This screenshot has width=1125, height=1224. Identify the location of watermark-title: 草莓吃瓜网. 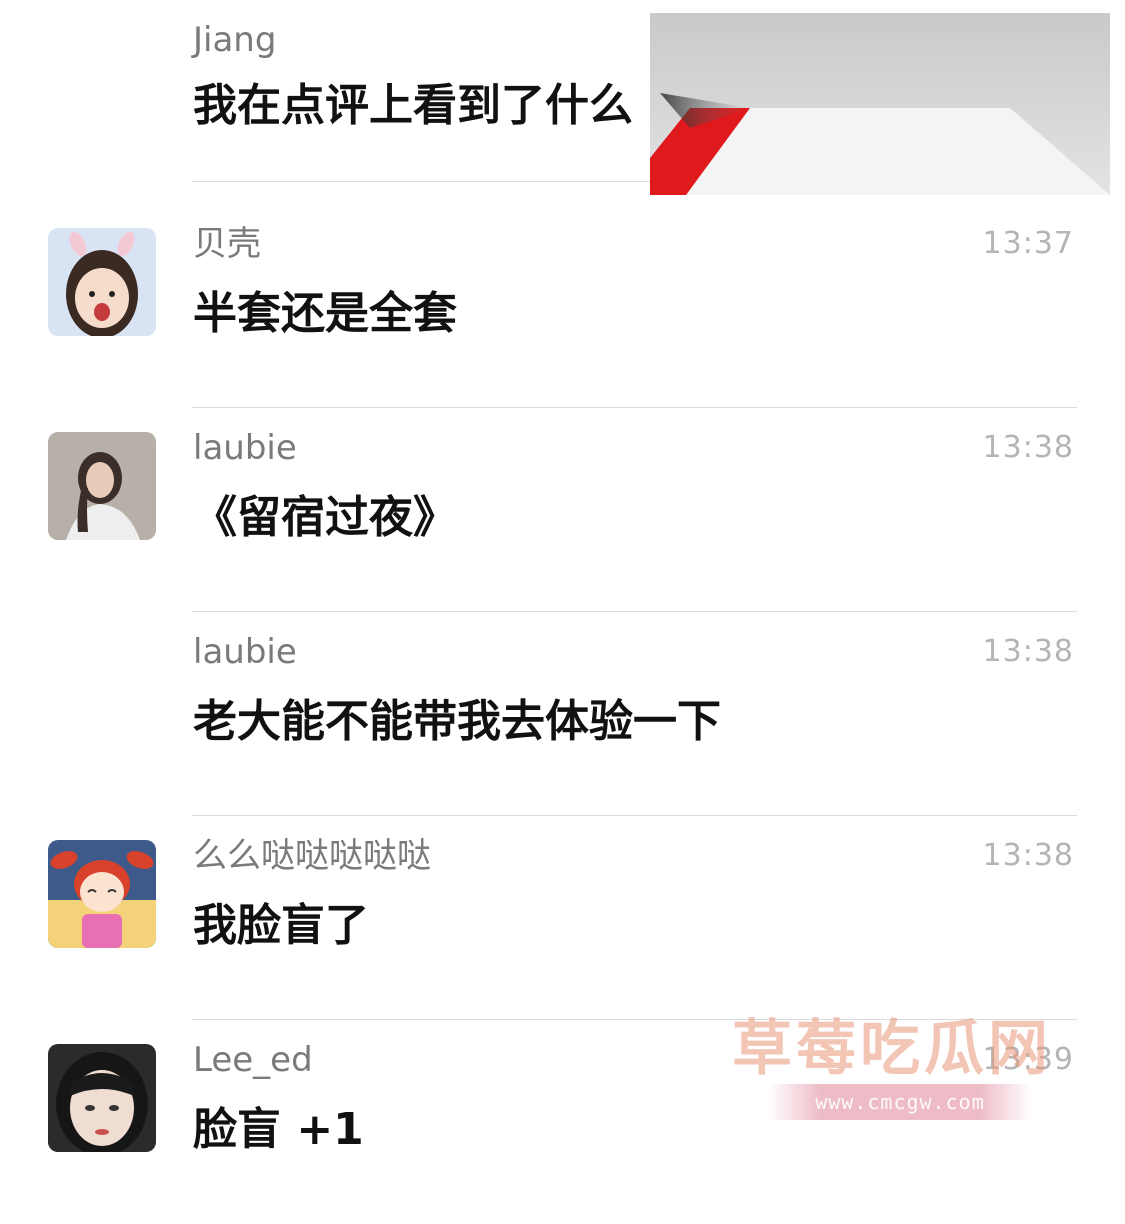
(892, 1049).